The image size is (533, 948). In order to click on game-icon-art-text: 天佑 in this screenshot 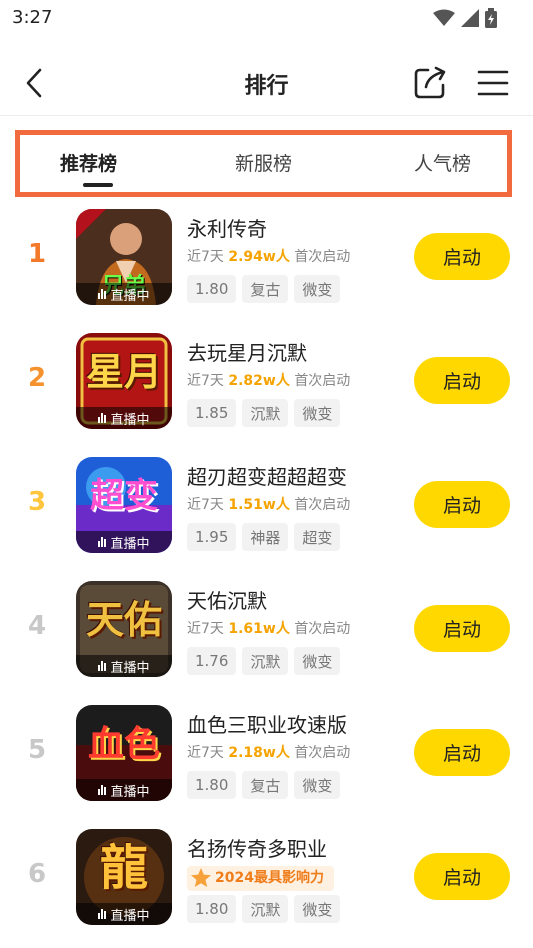, I will do `click(123, 619)`.